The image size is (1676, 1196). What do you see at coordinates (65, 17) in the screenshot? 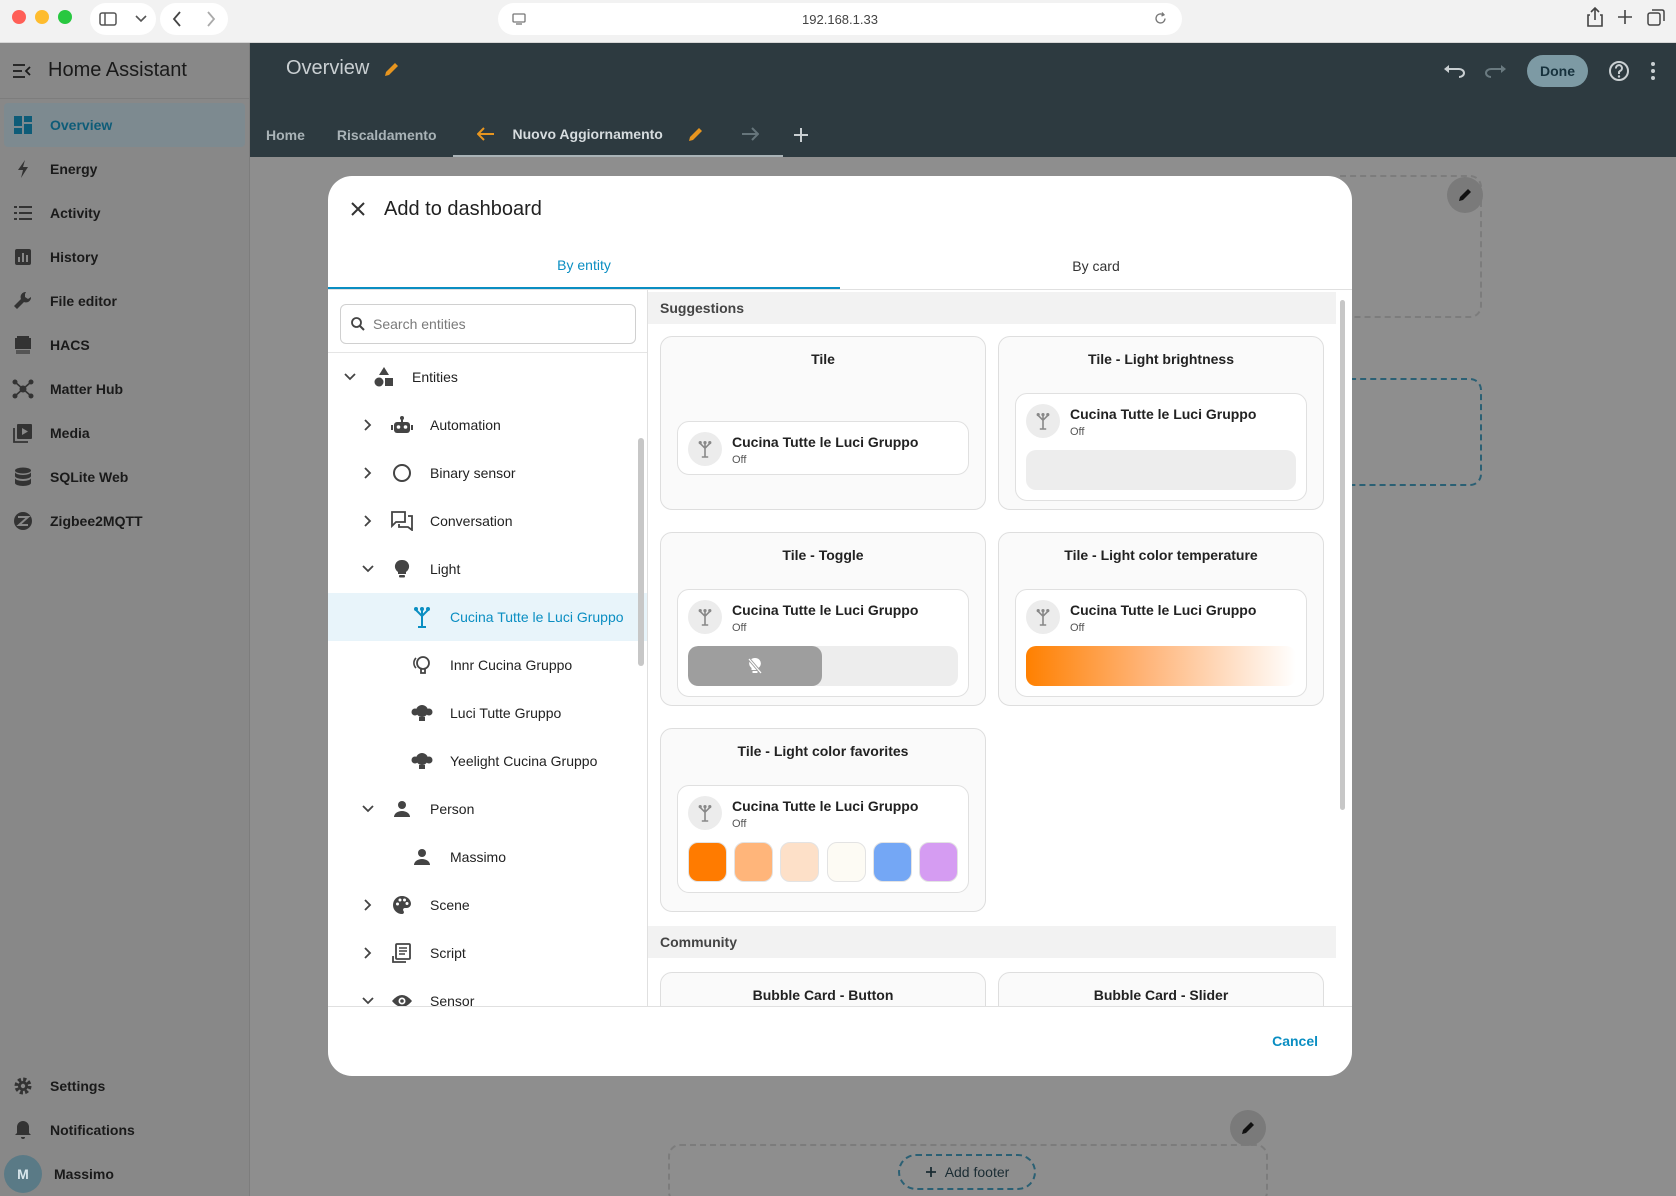
I see `zoom-window-button` at bounding box center [65, 17].